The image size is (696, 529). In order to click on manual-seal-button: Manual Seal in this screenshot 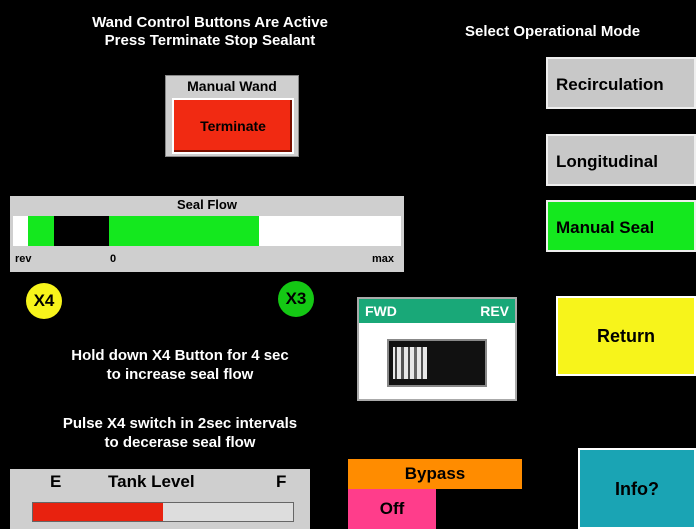, I will do `click(621, 226)`.